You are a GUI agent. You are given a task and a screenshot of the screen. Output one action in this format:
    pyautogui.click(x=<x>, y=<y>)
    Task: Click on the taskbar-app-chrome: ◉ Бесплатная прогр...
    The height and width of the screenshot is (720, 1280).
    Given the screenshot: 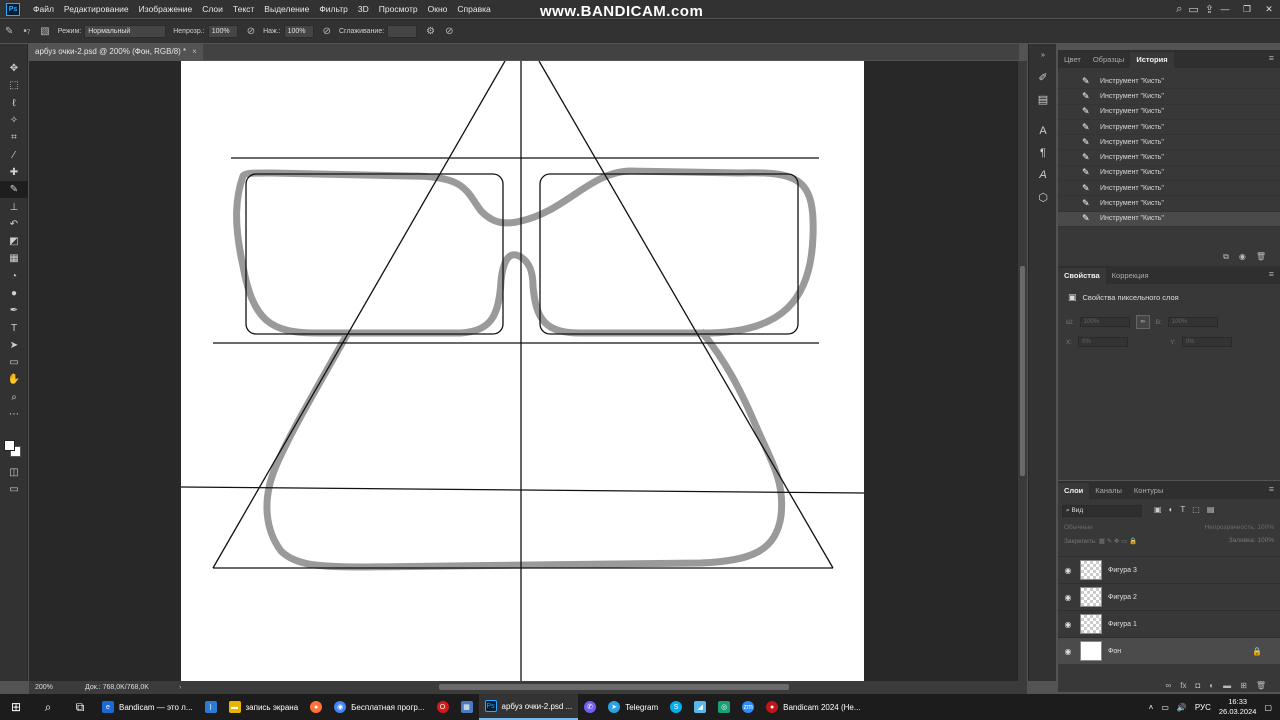 What is the action you would take?
    pyautogui.click(x=379, y=707)
    